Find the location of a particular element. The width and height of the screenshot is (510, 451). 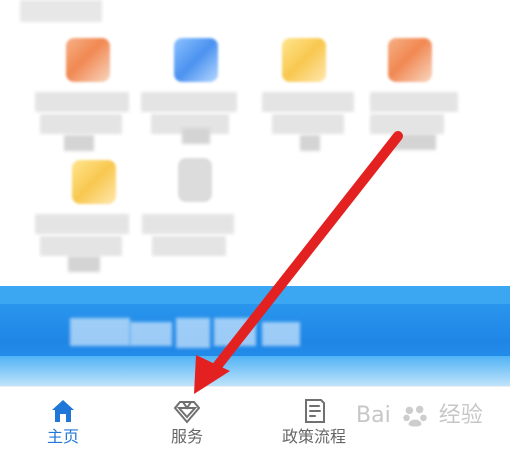

diamond-icon is located at coordinates (187, 412).